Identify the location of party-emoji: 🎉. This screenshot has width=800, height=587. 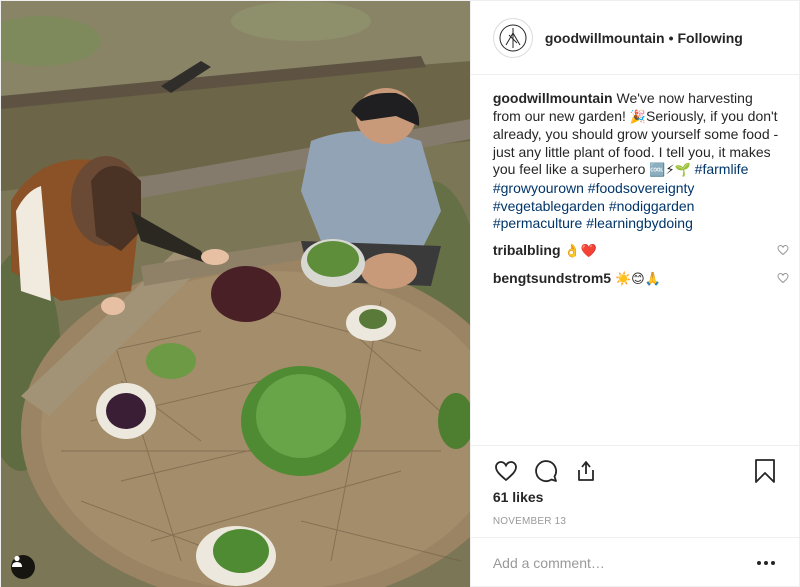
(637, 117).